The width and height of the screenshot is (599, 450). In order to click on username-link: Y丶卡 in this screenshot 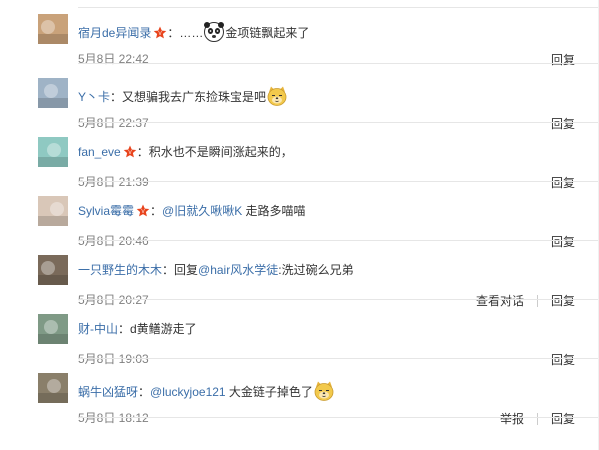, I will do `click(94, 97)`.